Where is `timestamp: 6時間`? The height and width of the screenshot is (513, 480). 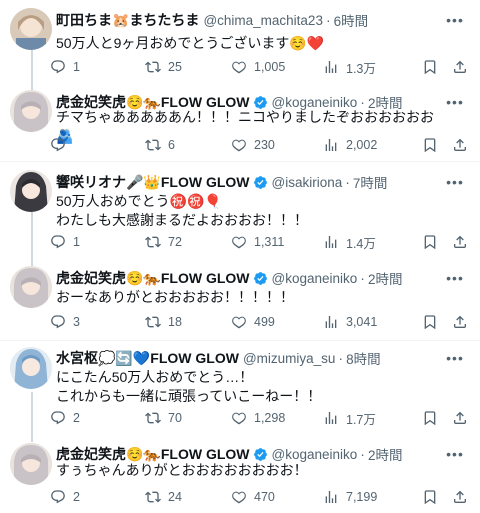
timestamp: 6時間 is located at coordinates (351, 20).